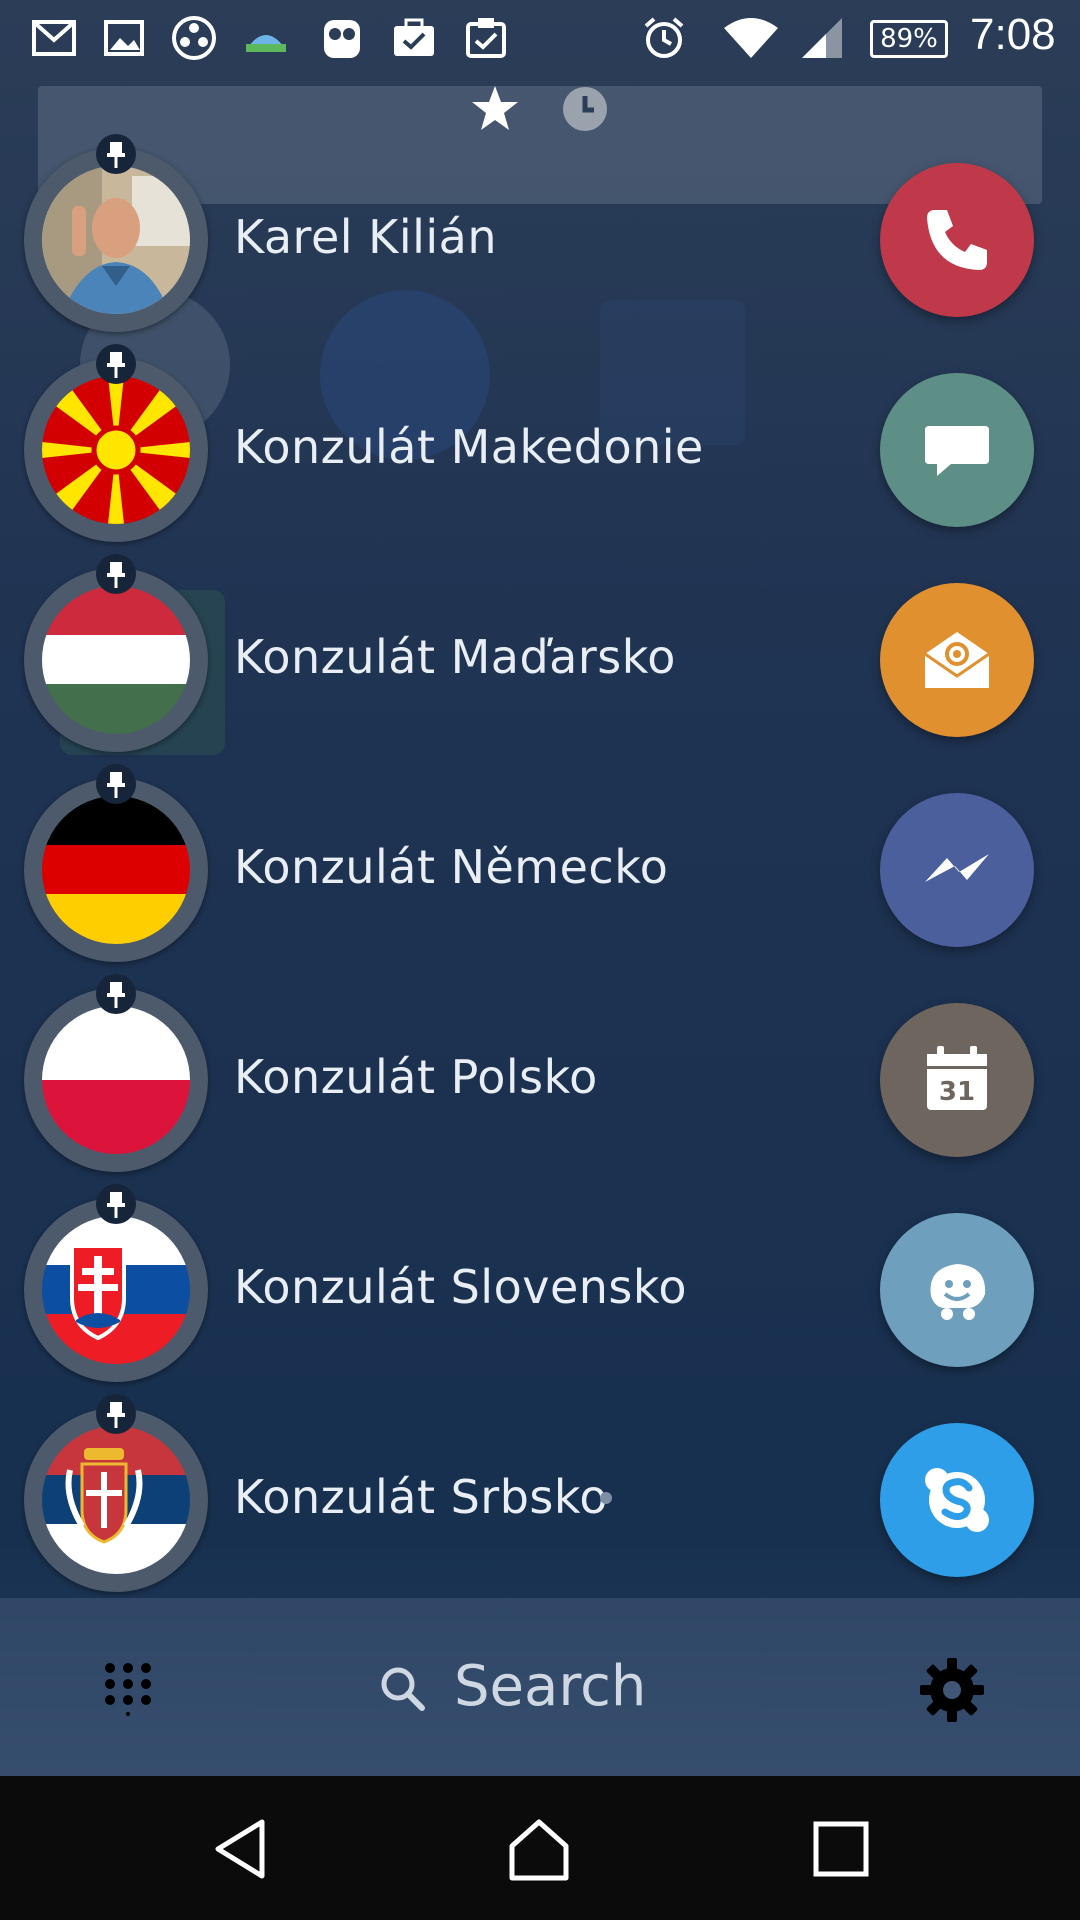 Image resolution: width=1080 pixels, height=1920 pixels. What do you see at coordinates (550, 1686) in the screenshot?
I see `search-placeholder: Search` at bounding box center [550, 1686].